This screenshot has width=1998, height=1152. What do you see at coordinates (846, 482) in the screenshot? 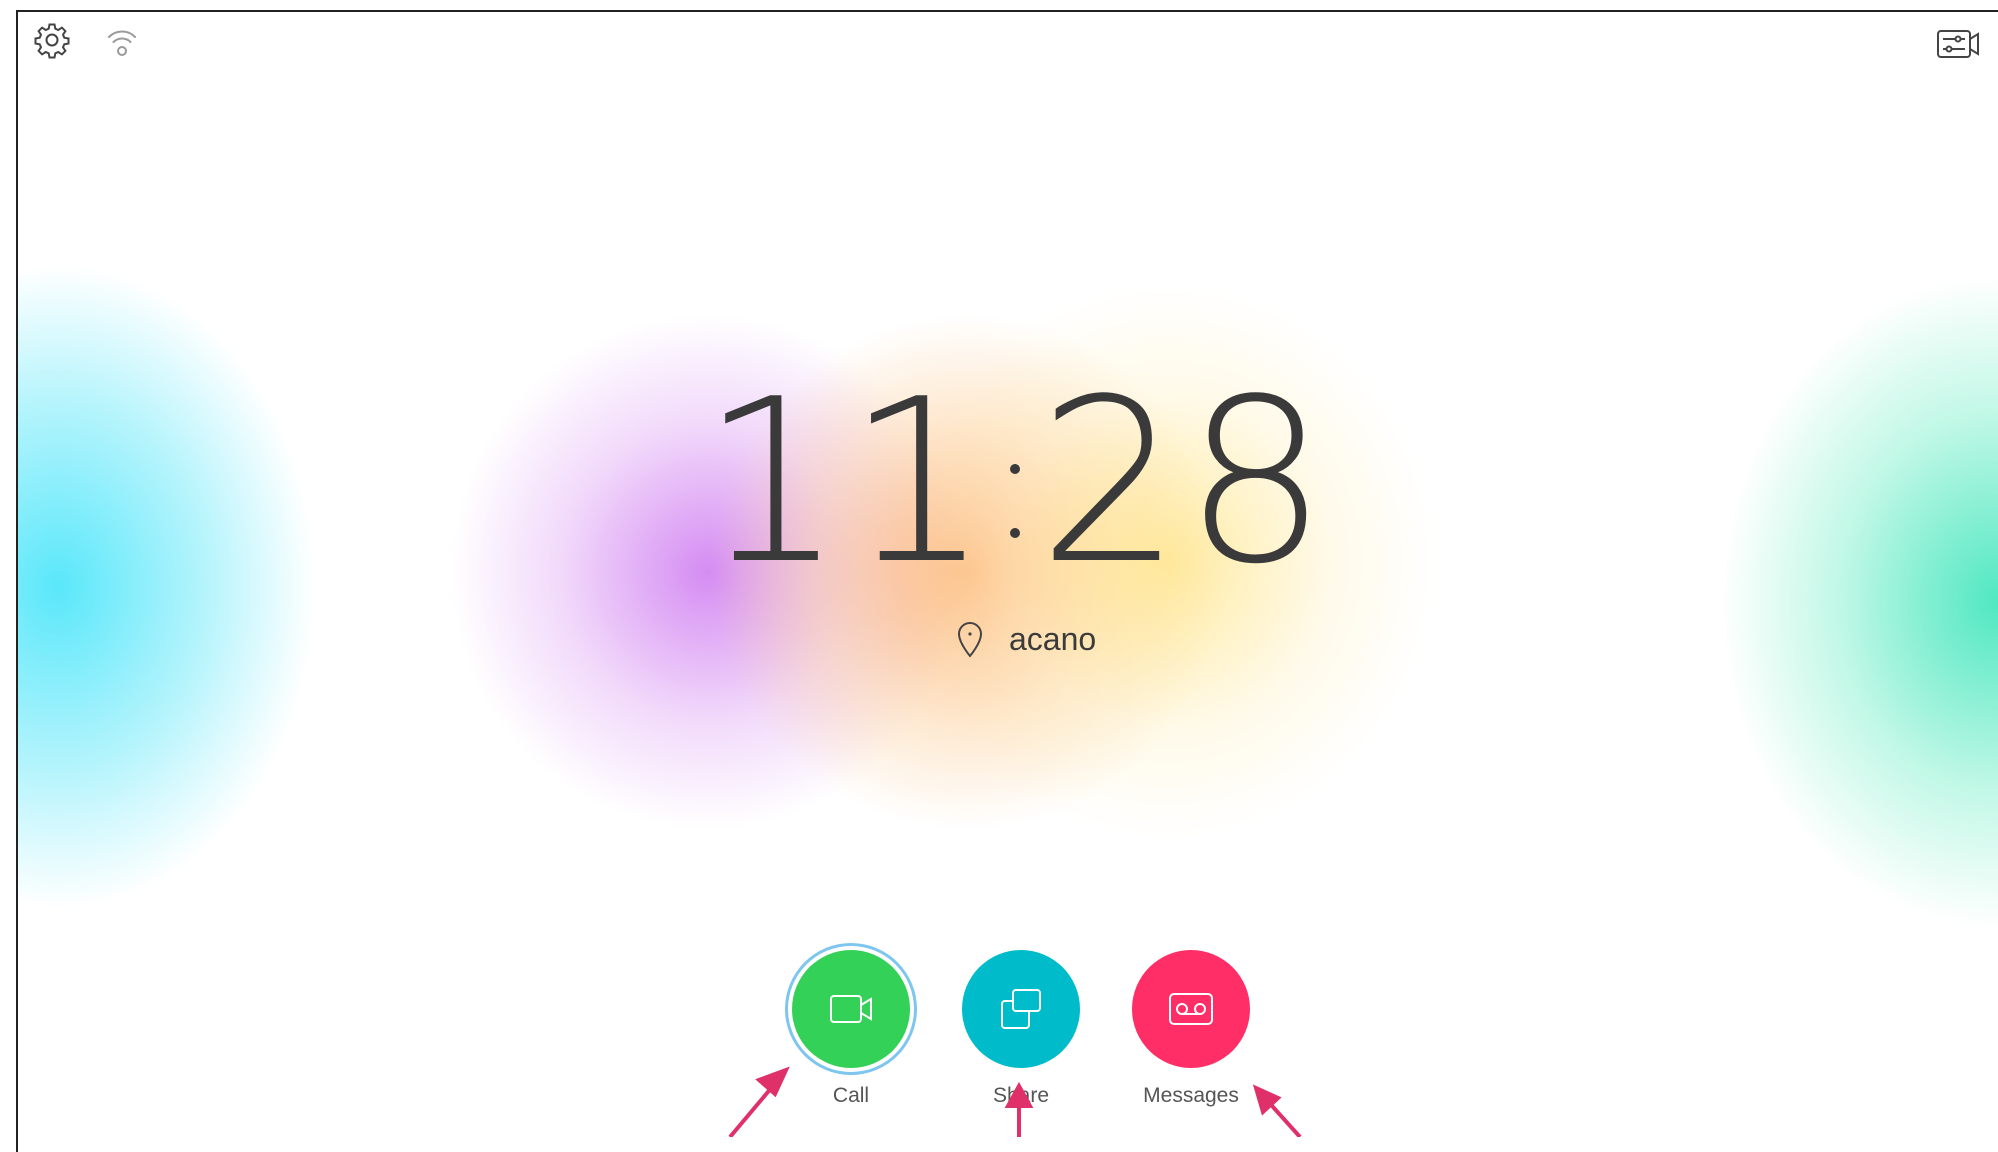
I see `clock-hours: 11` at bounding box center [846, 482].